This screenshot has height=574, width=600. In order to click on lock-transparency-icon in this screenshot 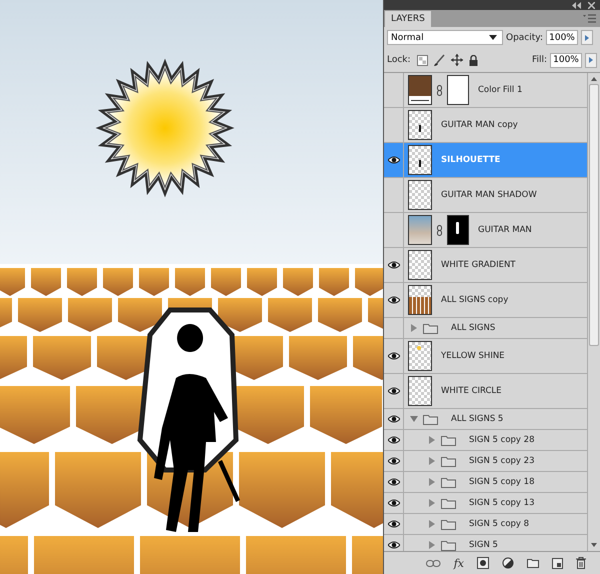, I will do `click(422, 60)`.